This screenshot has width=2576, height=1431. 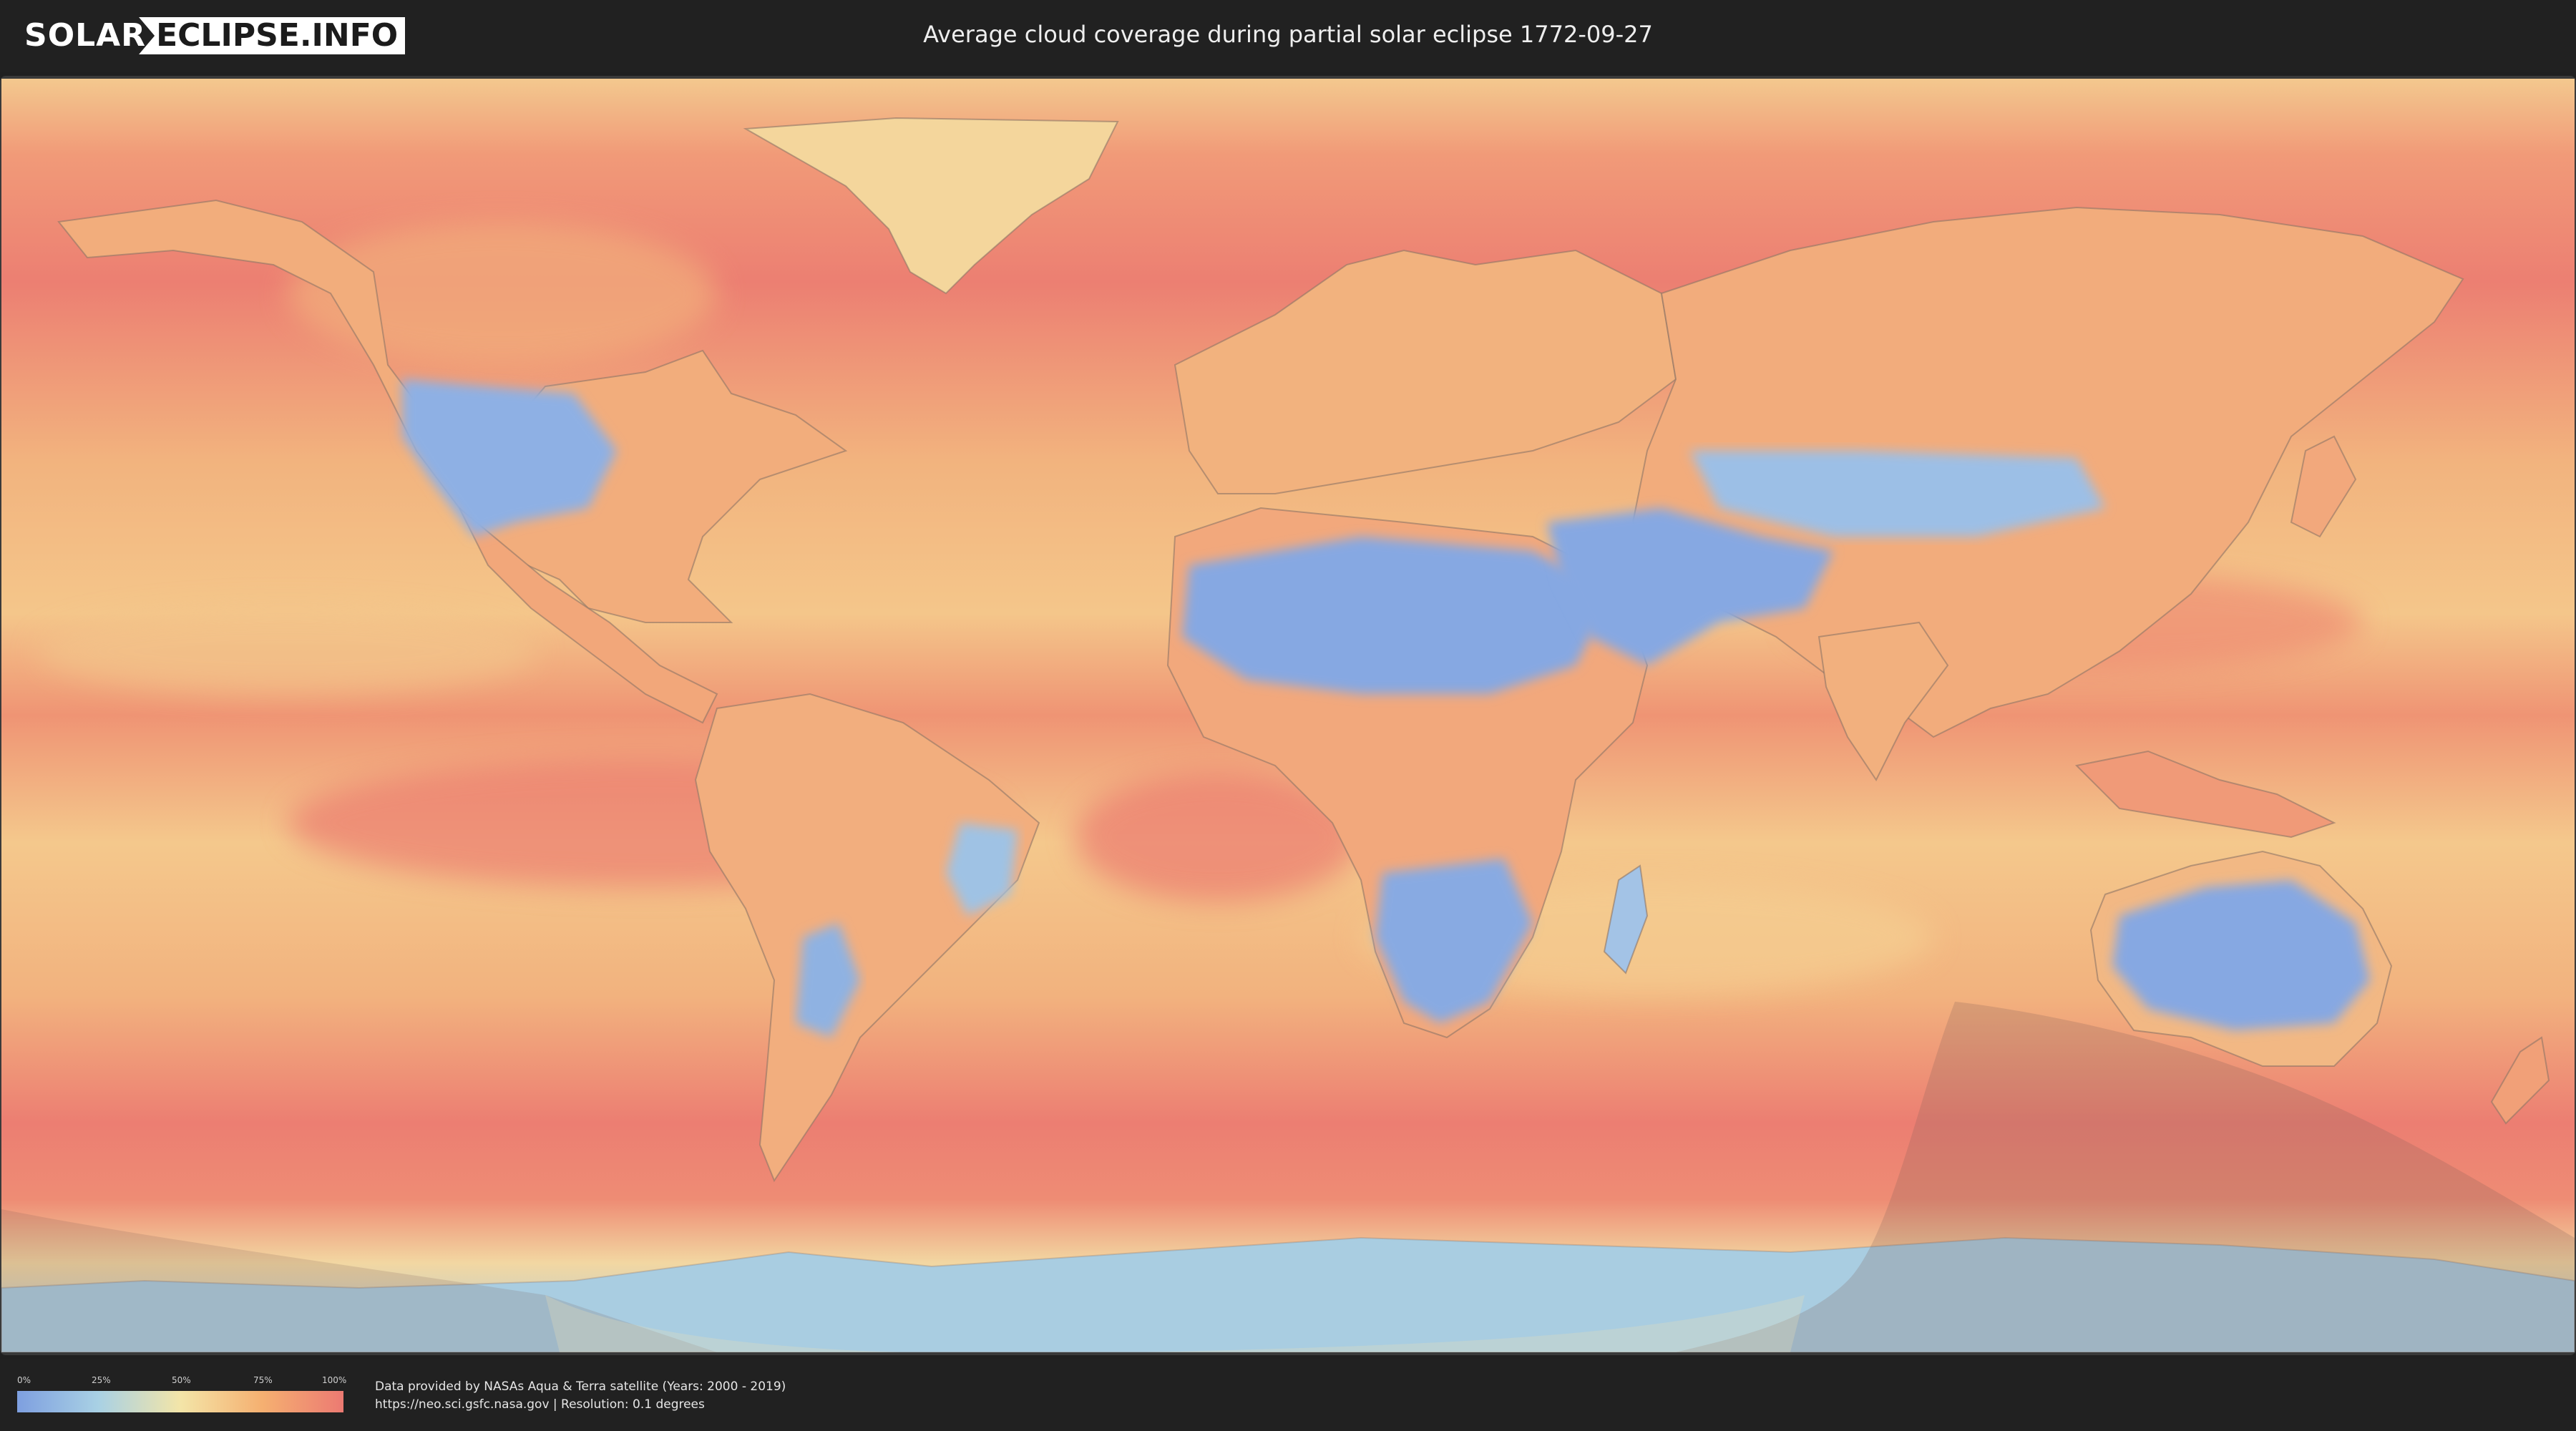 I want to click on sahara-clear-area, so click(x=1396, y=615).